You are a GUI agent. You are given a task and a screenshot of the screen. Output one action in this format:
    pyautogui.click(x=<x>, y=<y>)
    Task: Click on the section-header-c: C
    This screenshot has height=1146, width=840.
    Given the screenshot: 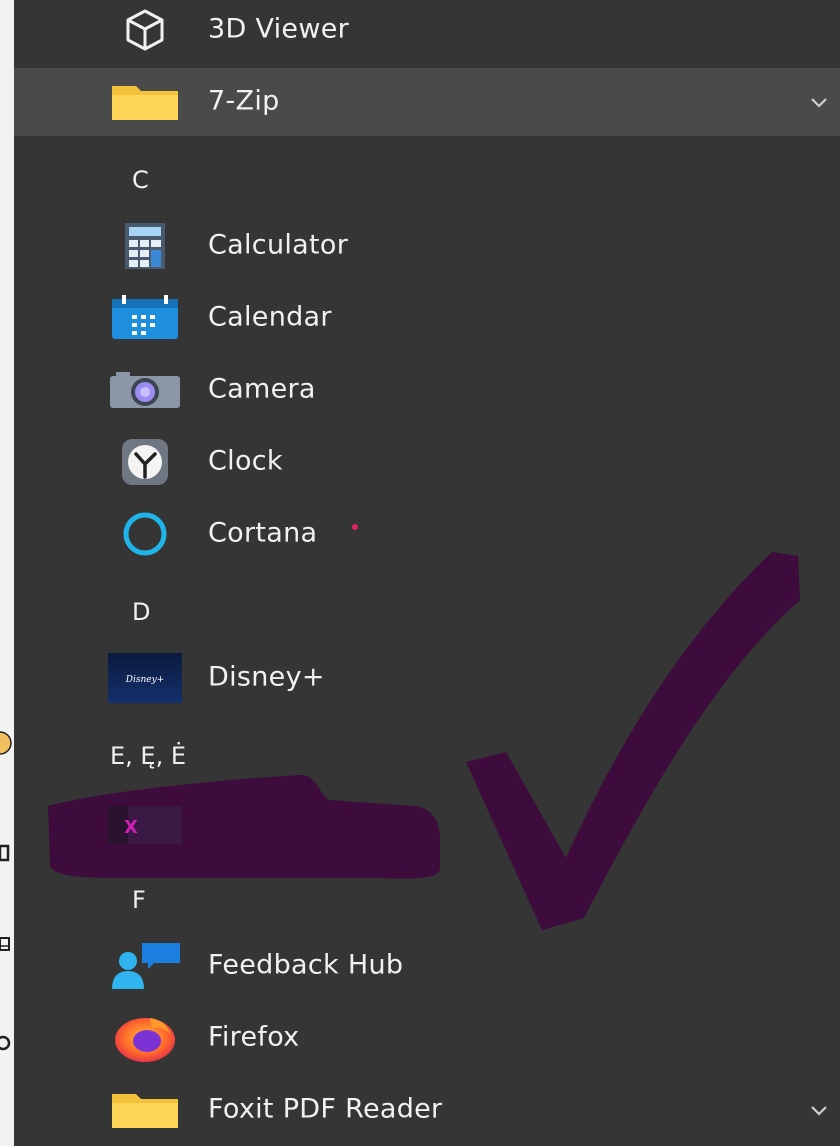 What is the action you would take?
    pyautogui.click(x=140, y=180)
    